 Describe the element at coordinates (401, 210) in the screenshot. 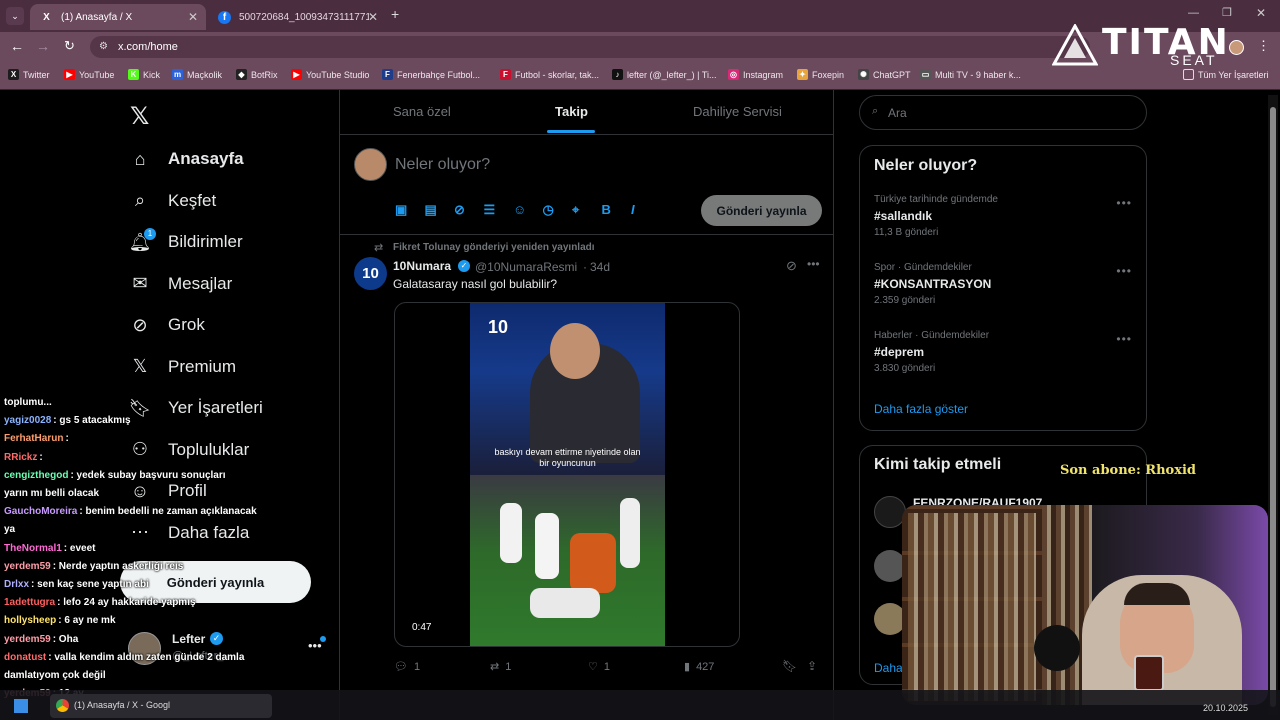

I see `image-icon: ▣` at that location.